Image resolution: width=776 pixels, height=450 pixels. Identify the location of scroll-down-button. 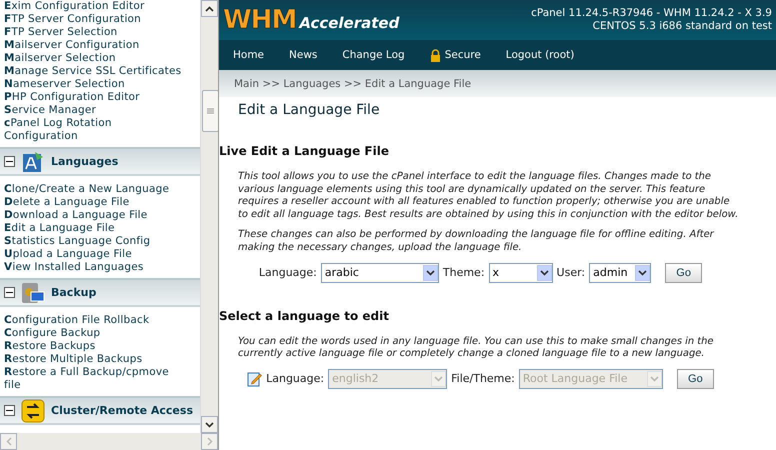
(209, 424).